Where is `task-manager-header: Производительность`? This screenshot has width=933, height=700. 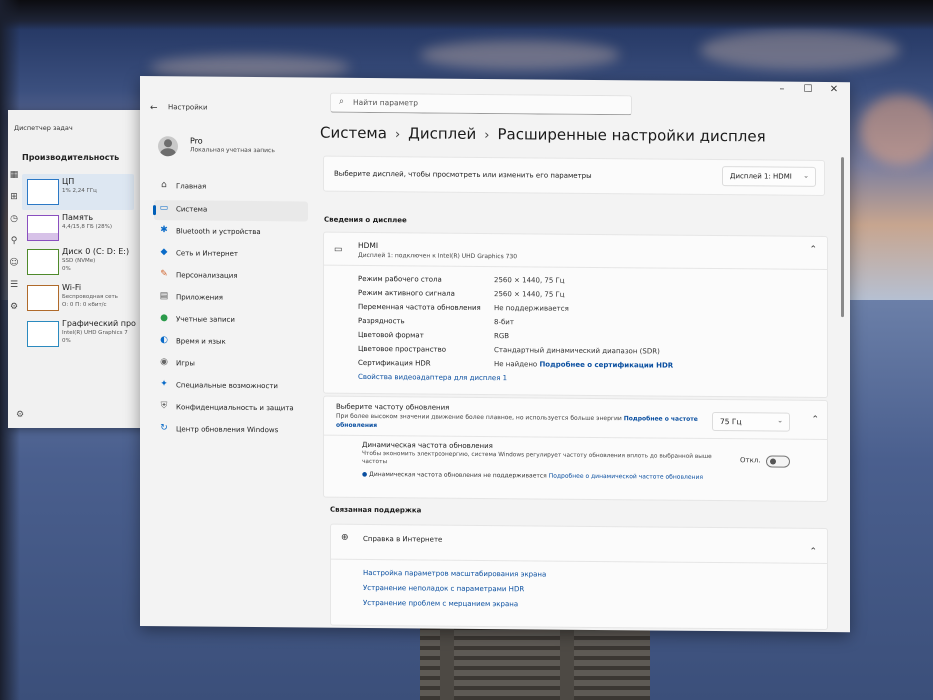
task-manager-header: Производительность is located at coordinates (71, 157).